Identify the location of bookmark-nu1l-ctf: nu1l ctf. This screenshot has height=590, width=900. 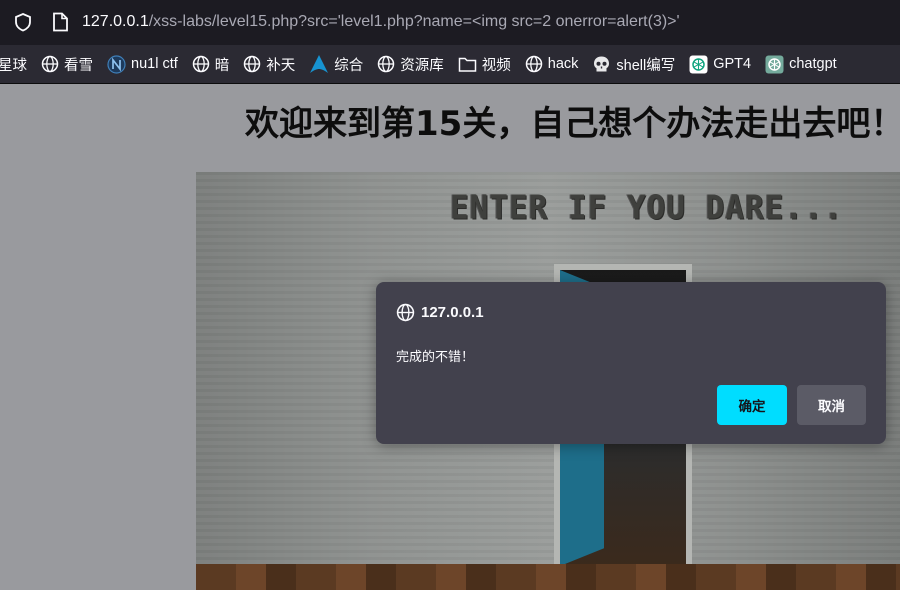
(142, 64).